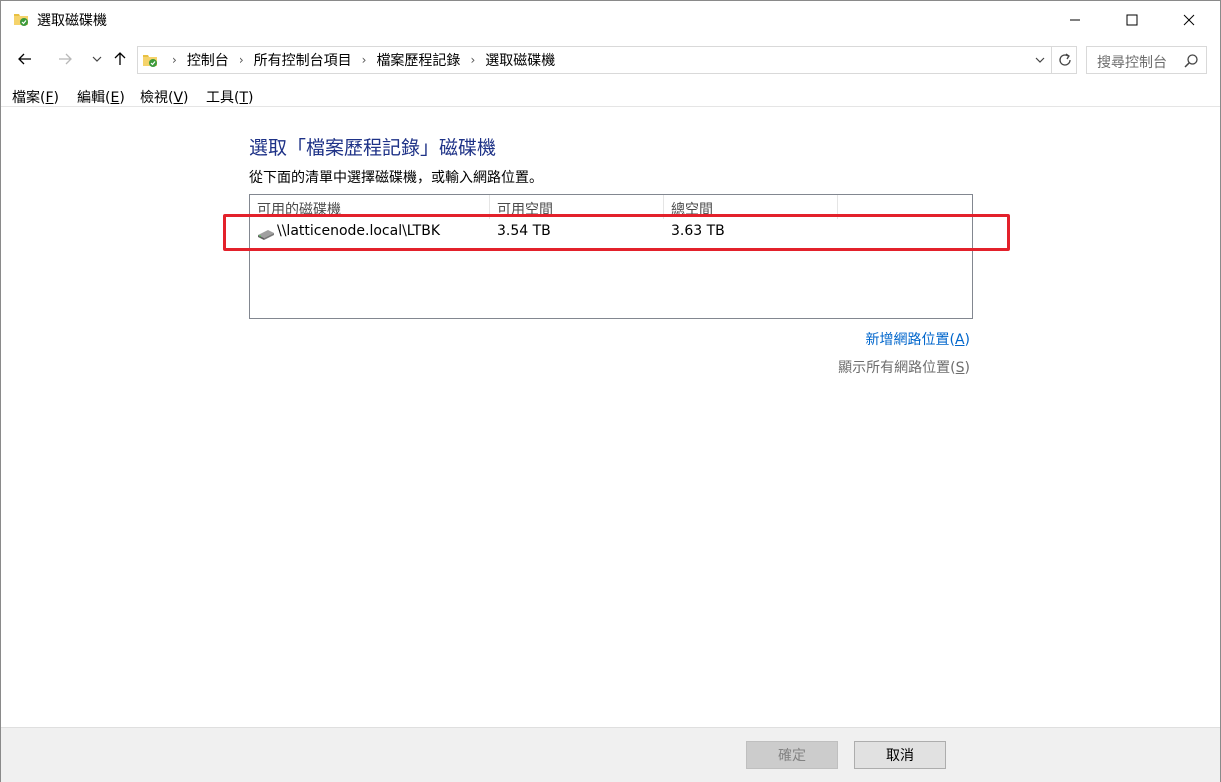 This screenshot has height=782, width=1221. I want to click on ok-button: 確定, so click(792, 755).